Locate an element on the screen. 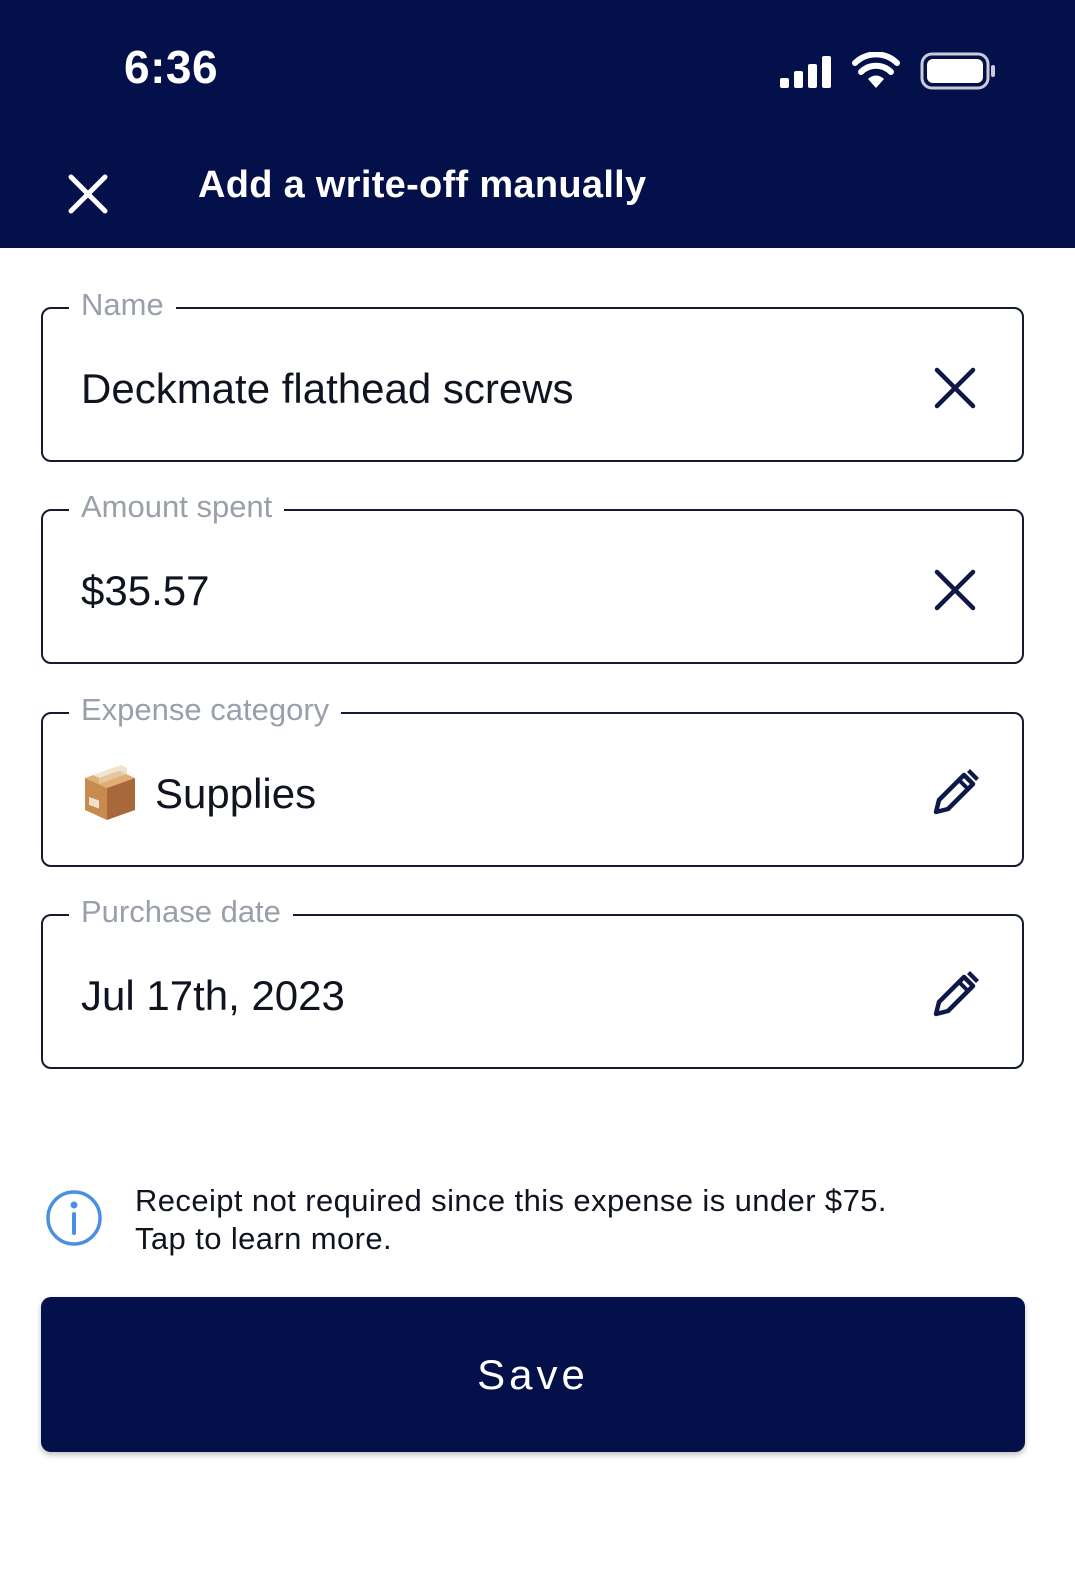  close-icon is located at coordinates (88, 194).